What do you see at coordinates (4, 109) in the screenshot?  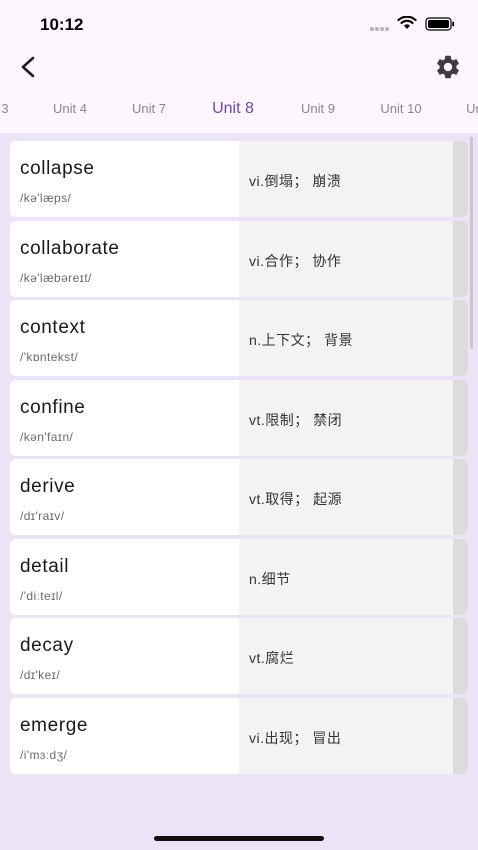 I see `tab-unit-3: 3` at bounding box center [4, 109].